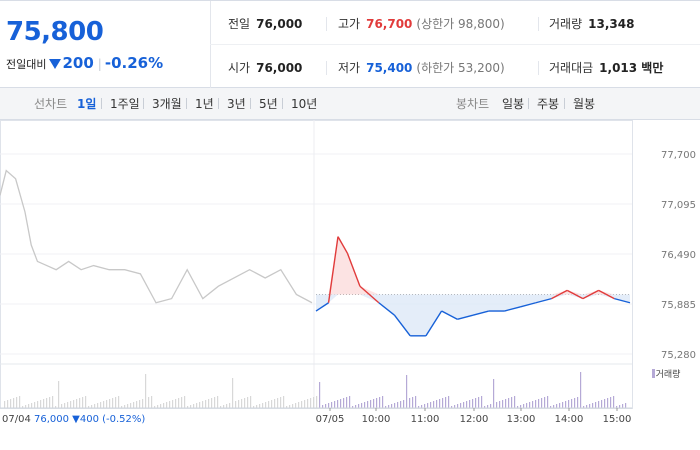  Describe the element at coordinates (678, 255) in the screenshot. I see `y-tick-label: 76,490` at that location.